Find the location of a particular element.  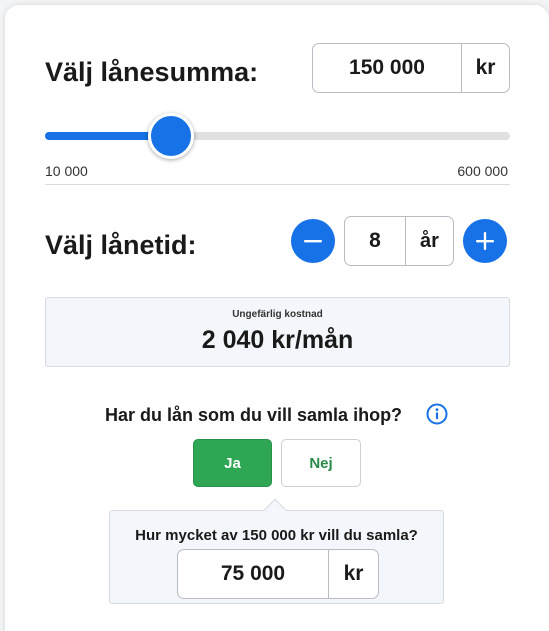

consolidate-amount-input: 75 000 kr is located at coordinates (278, 574).